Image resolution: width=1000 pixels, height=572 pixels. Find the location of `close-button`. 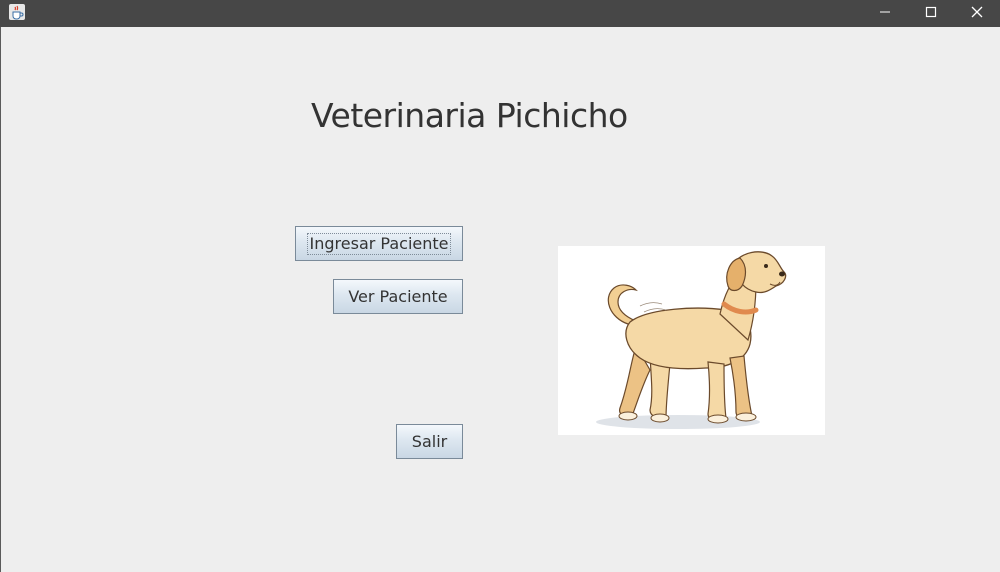

close-button is located at coordinates (977, 13).